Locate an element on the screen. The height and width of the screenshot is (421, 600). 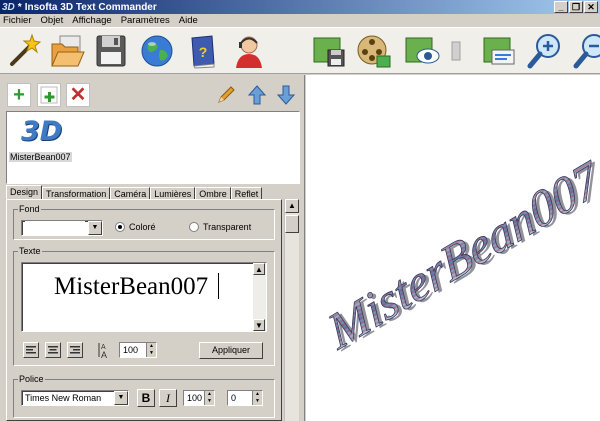
radio-transparent-label: Transparent is located at coordinates (227, 227).